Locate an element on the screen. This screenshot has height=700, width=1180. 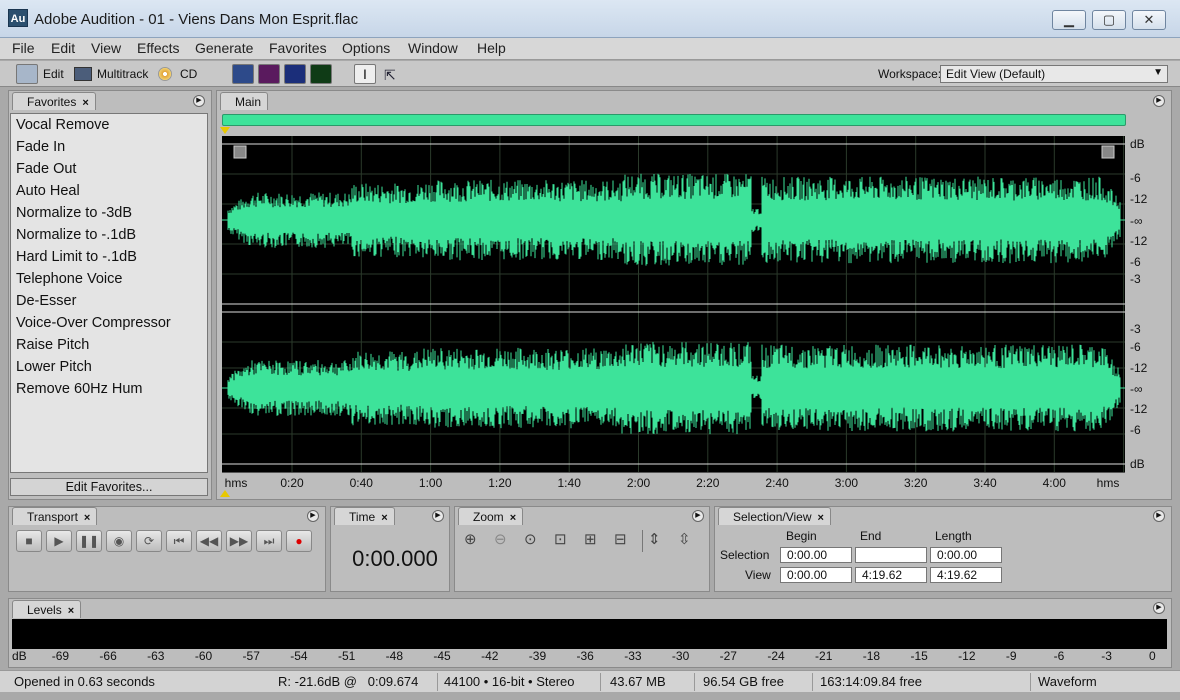
favorite-item: Vocal Remove is located at coordinates (63, 125).